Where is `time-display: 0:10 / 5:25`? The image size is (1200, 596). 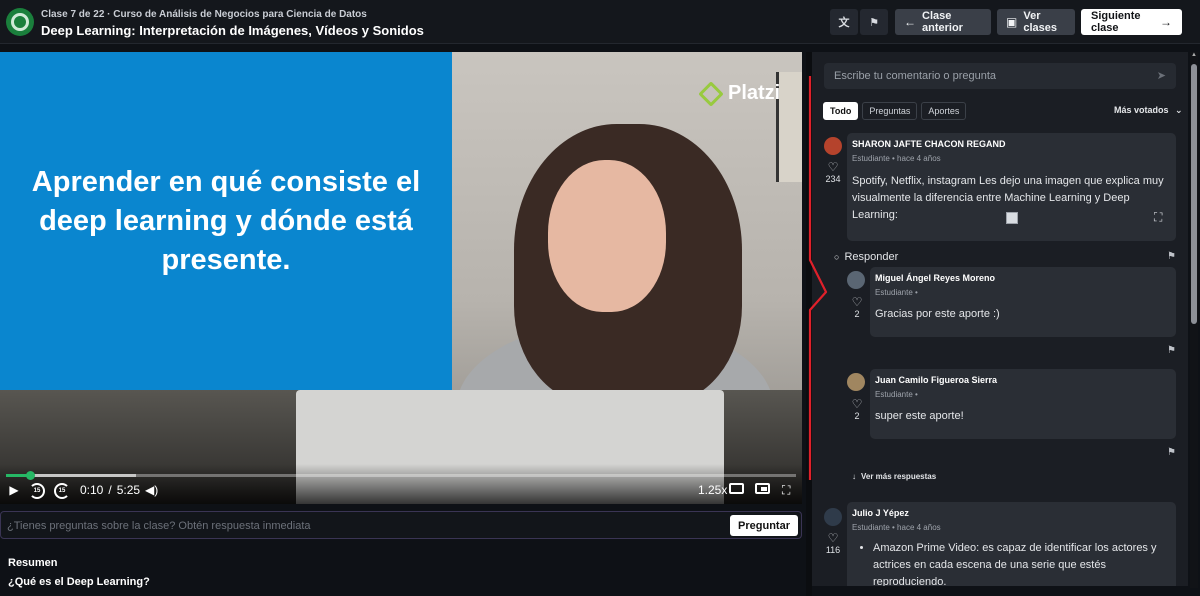
time-display: 0:10 / 5:25 is located at coordinates (110, 490).